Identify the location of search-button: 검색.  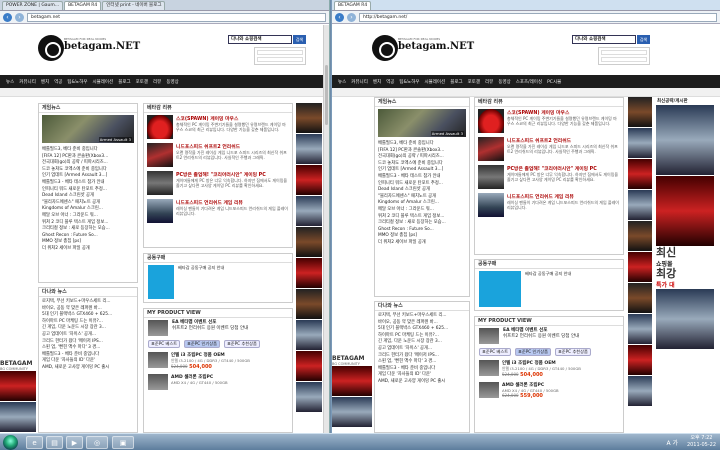
(299, 39).